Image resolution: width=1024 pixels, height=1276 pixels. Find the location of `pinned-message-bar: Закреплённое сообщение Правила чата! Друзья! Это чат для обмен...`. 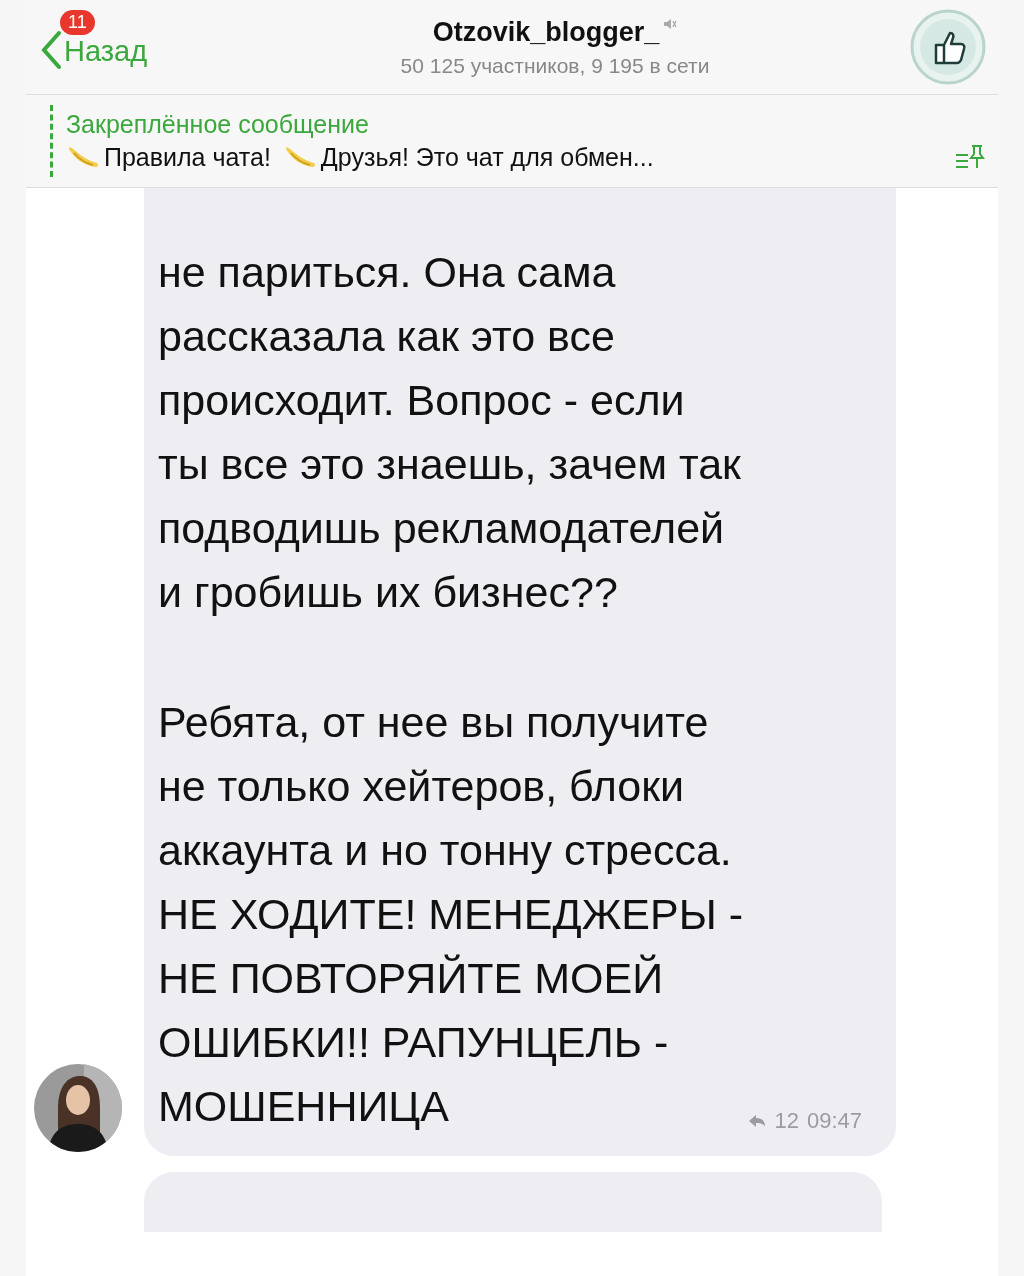

pinned-message-bar: Закреплённое сообщение Правила чата! Друзья! Это чат для обмен... is located at coordinates (512, 141).